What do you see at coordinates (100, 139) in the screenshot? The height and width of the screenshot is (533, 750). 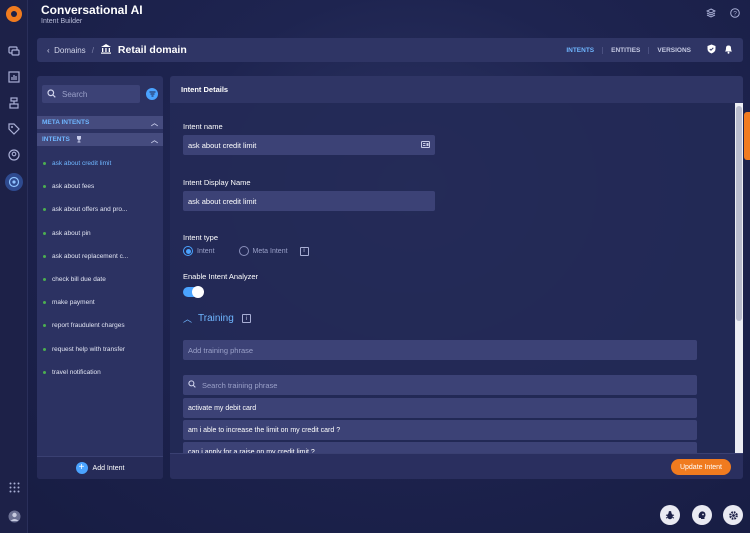 I see `intents-header: INTENTS ︿` at bounding box center [100, 139].